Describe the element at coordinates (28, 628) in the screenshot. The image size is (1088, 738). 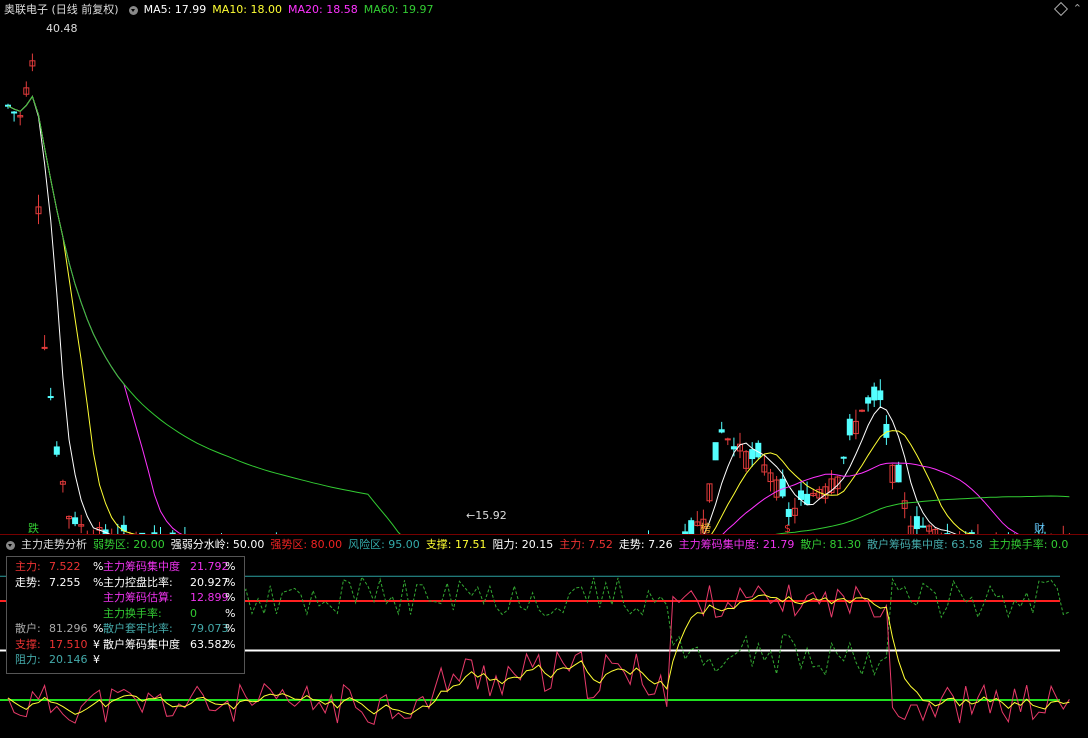
I see `info-cell: 散户:` at that location.